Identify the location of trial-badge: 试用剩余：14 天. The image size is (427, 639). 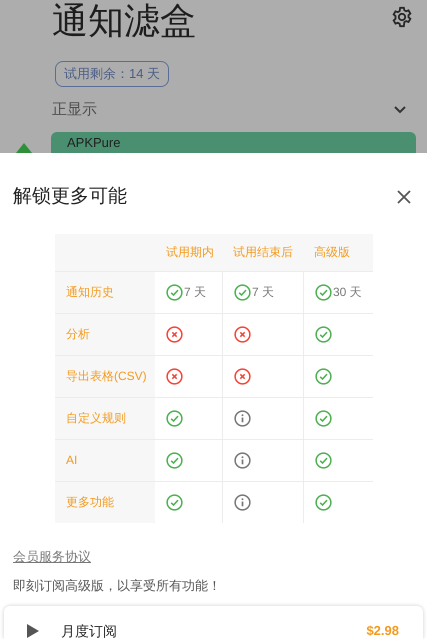
(112, 74).